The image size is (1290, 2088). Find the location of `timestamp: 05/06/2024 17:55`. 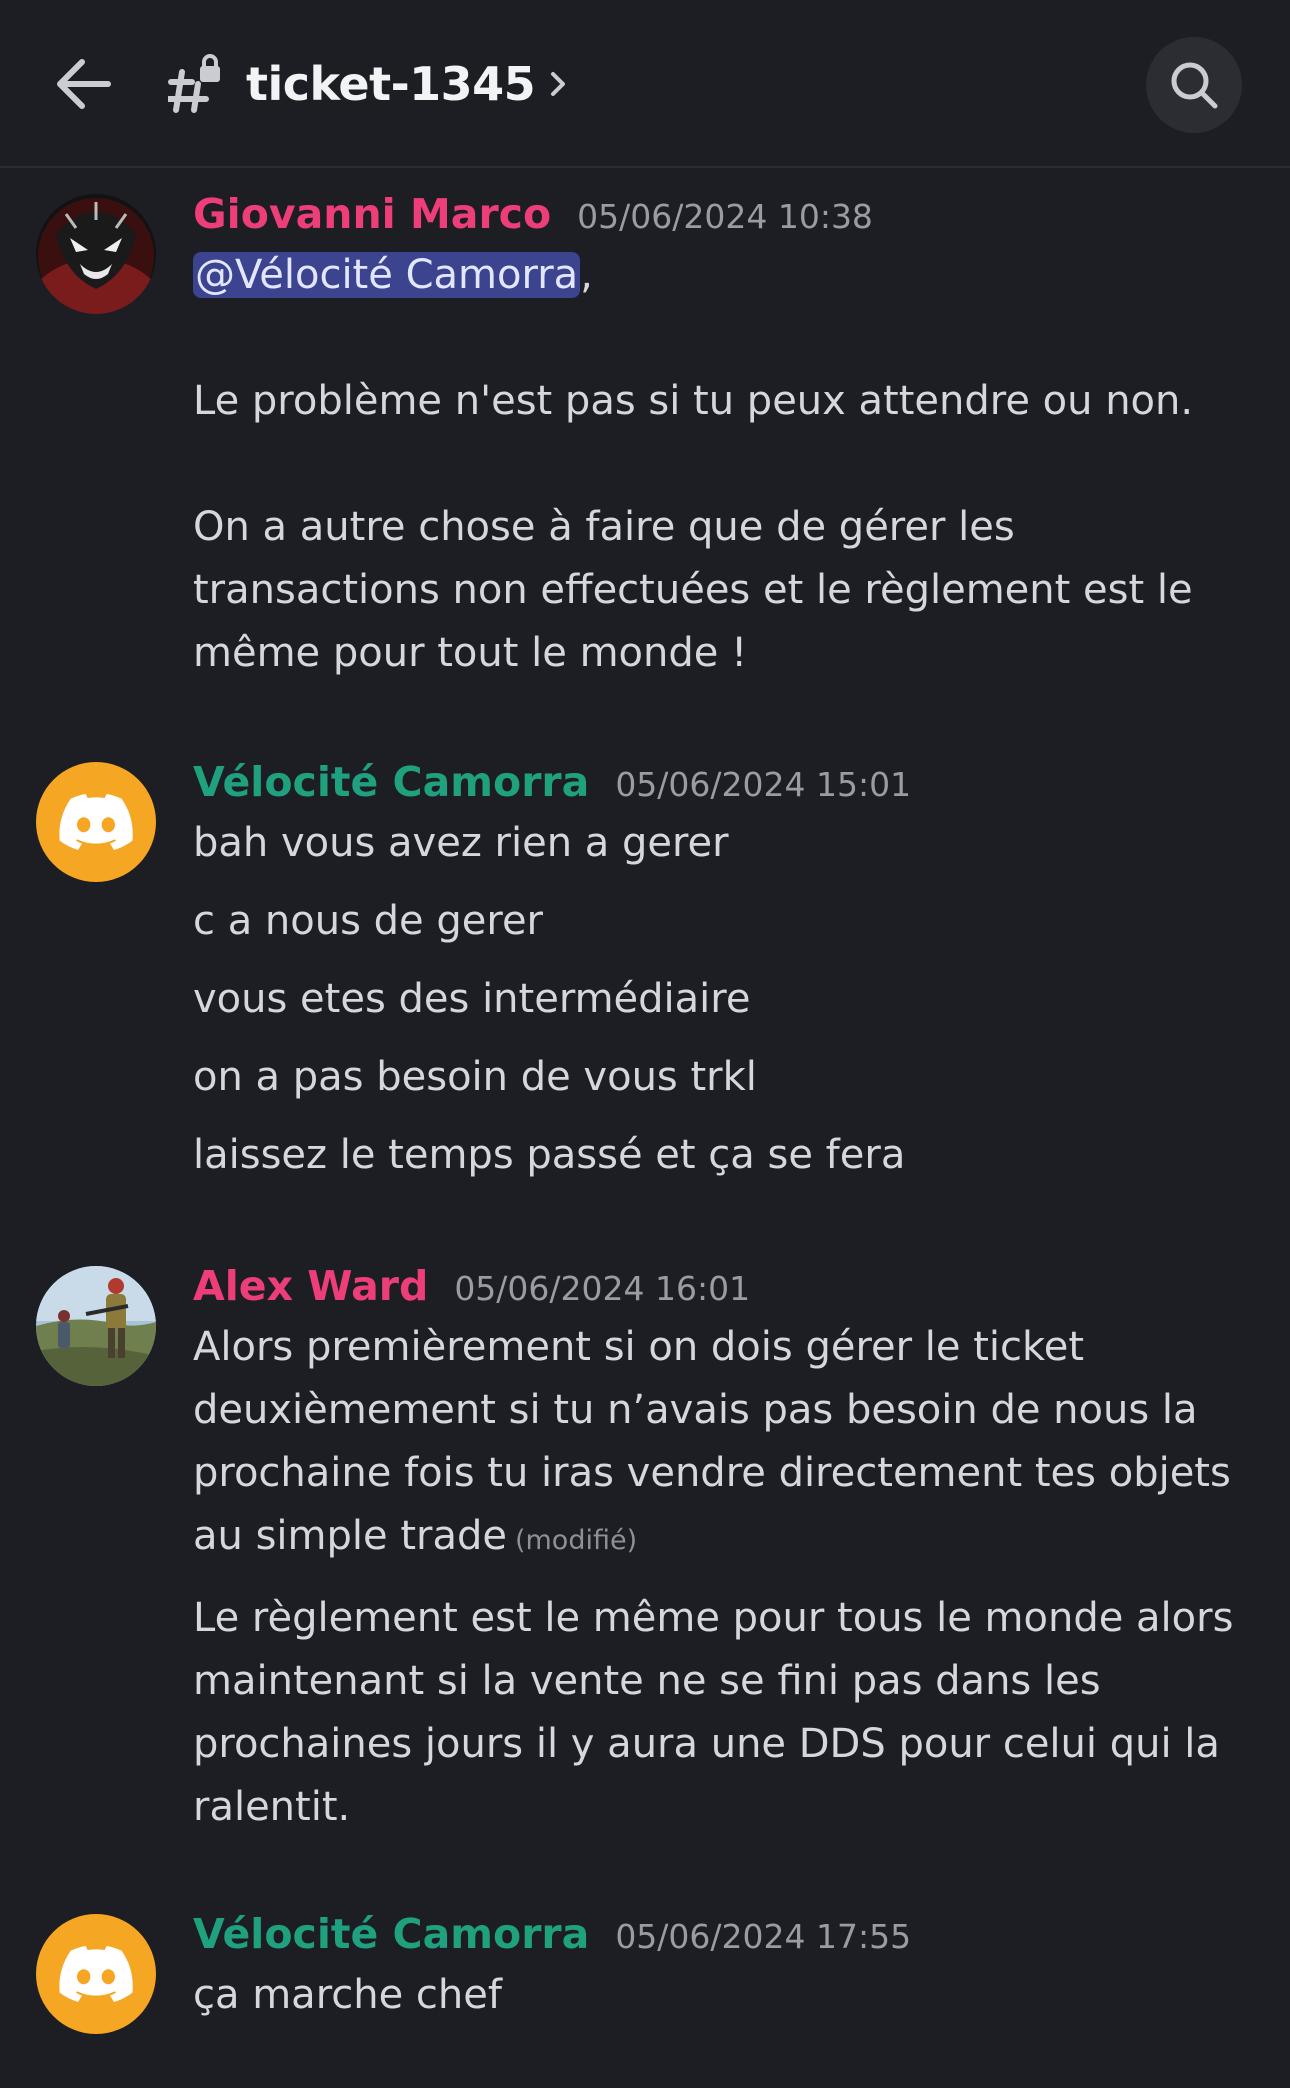

timestamp: 05/06/2024 17:55 is located at coordinates (763, 1936).